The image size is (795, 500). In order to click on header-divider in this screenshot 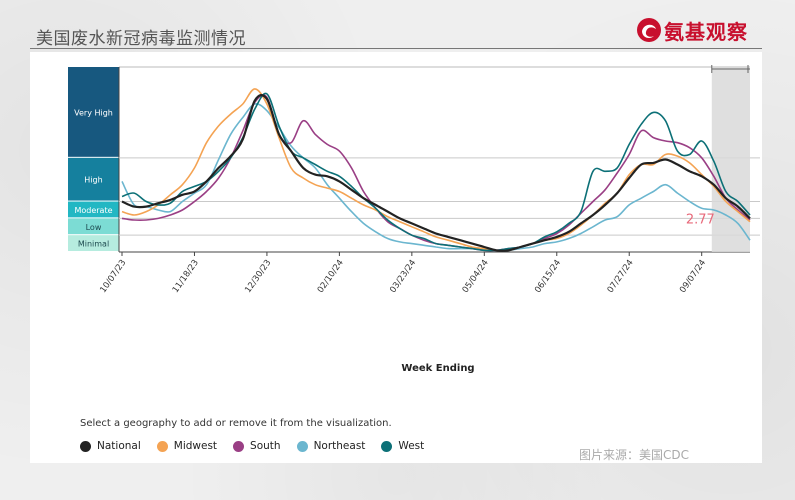, I will do `click(396, 48)`.